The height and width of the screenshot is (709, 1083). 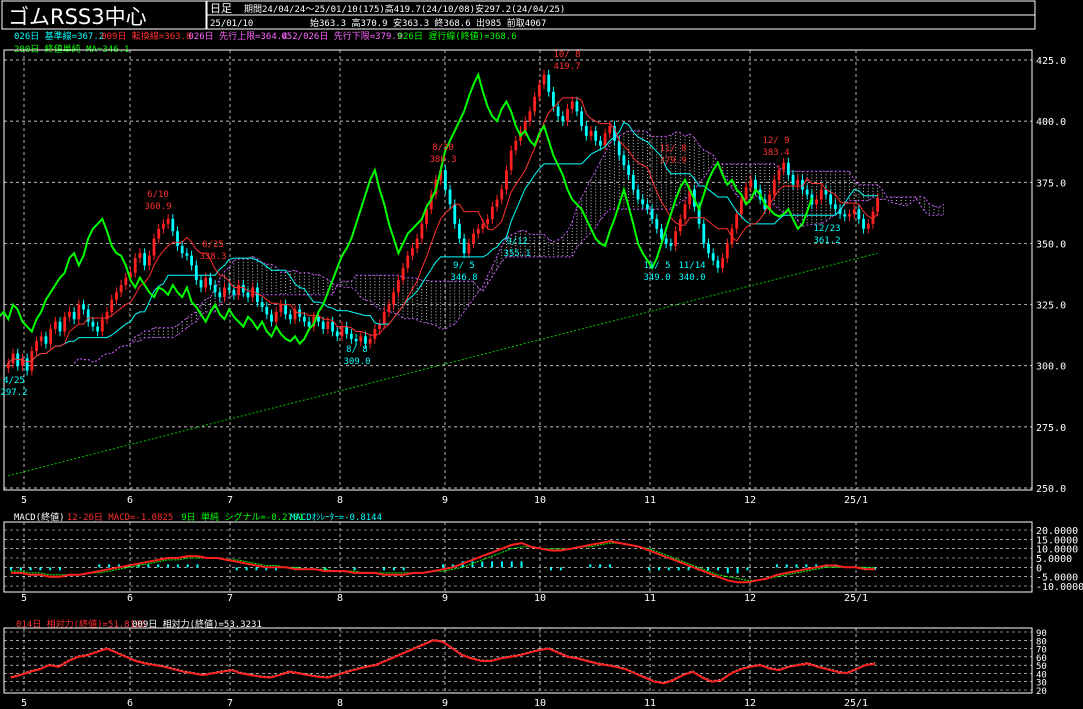 What do you see at coordinates (540, 598) in the screenshot?
I see `x-tick-label-macd: 10` at bounding box center [540, 598].